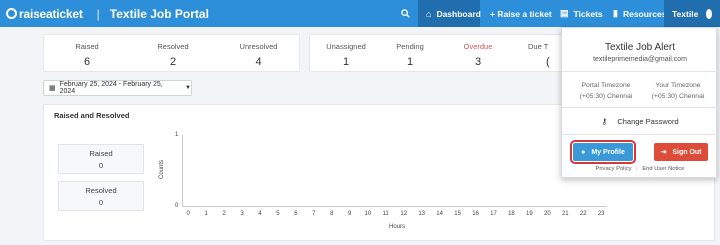  Describe the element at coordinates (258, 54) in the screenshot. I see `stat-unresolved: Unresolved 4` at that location.